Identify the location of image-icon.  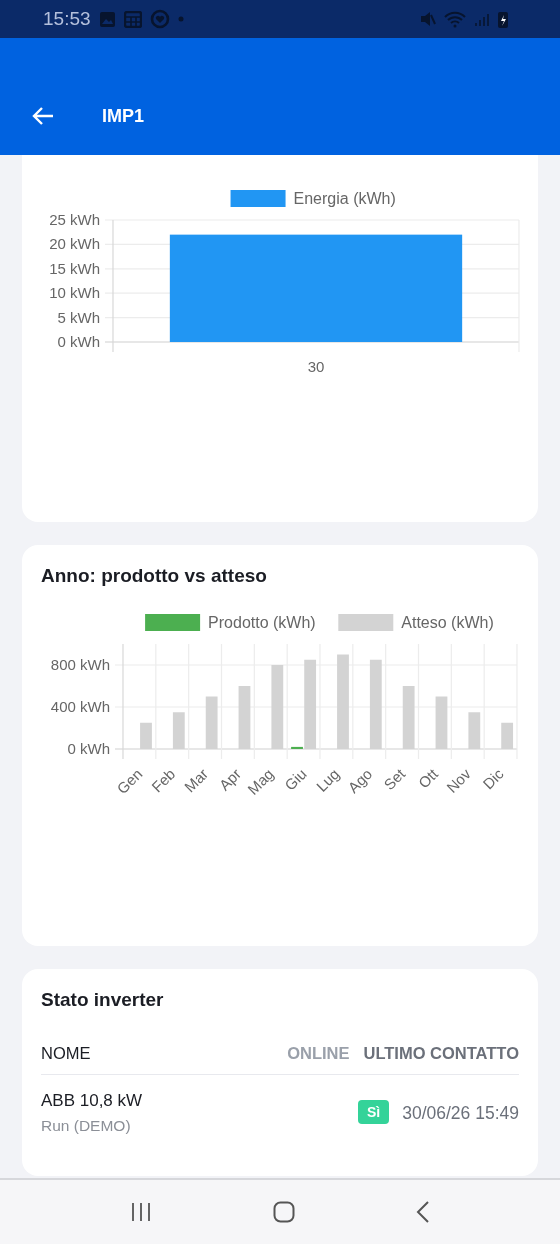
(107, 19).